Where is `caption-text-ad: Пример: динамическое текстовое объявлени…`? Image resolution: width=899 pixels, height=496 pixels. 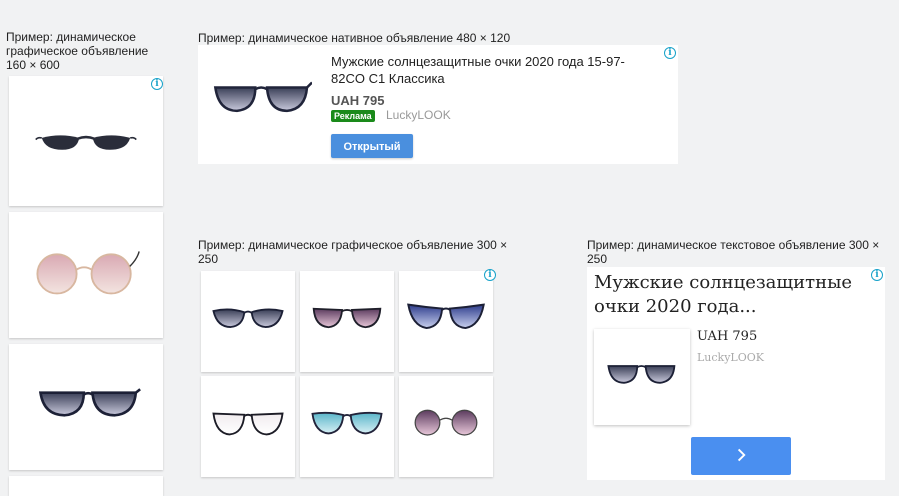
caption-text-ad: Пример: динамическое текстовое объявлени… is located at coordinates (733, 252).